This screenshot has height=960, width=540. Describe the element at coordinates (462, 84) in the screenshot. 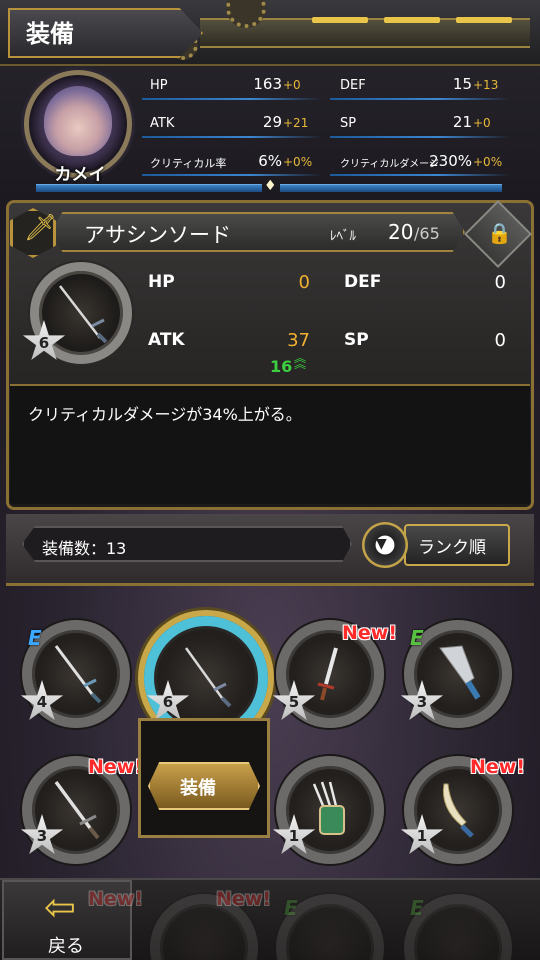

I see `stat-value-def: 15` at that location.